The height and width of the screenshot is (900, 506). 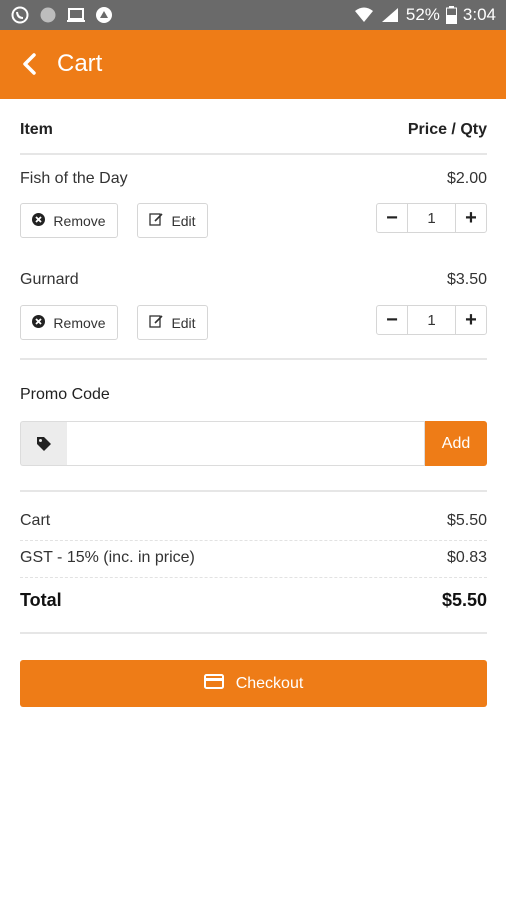 I want to click on total-value: $5.50, so click(x=464, y=600).